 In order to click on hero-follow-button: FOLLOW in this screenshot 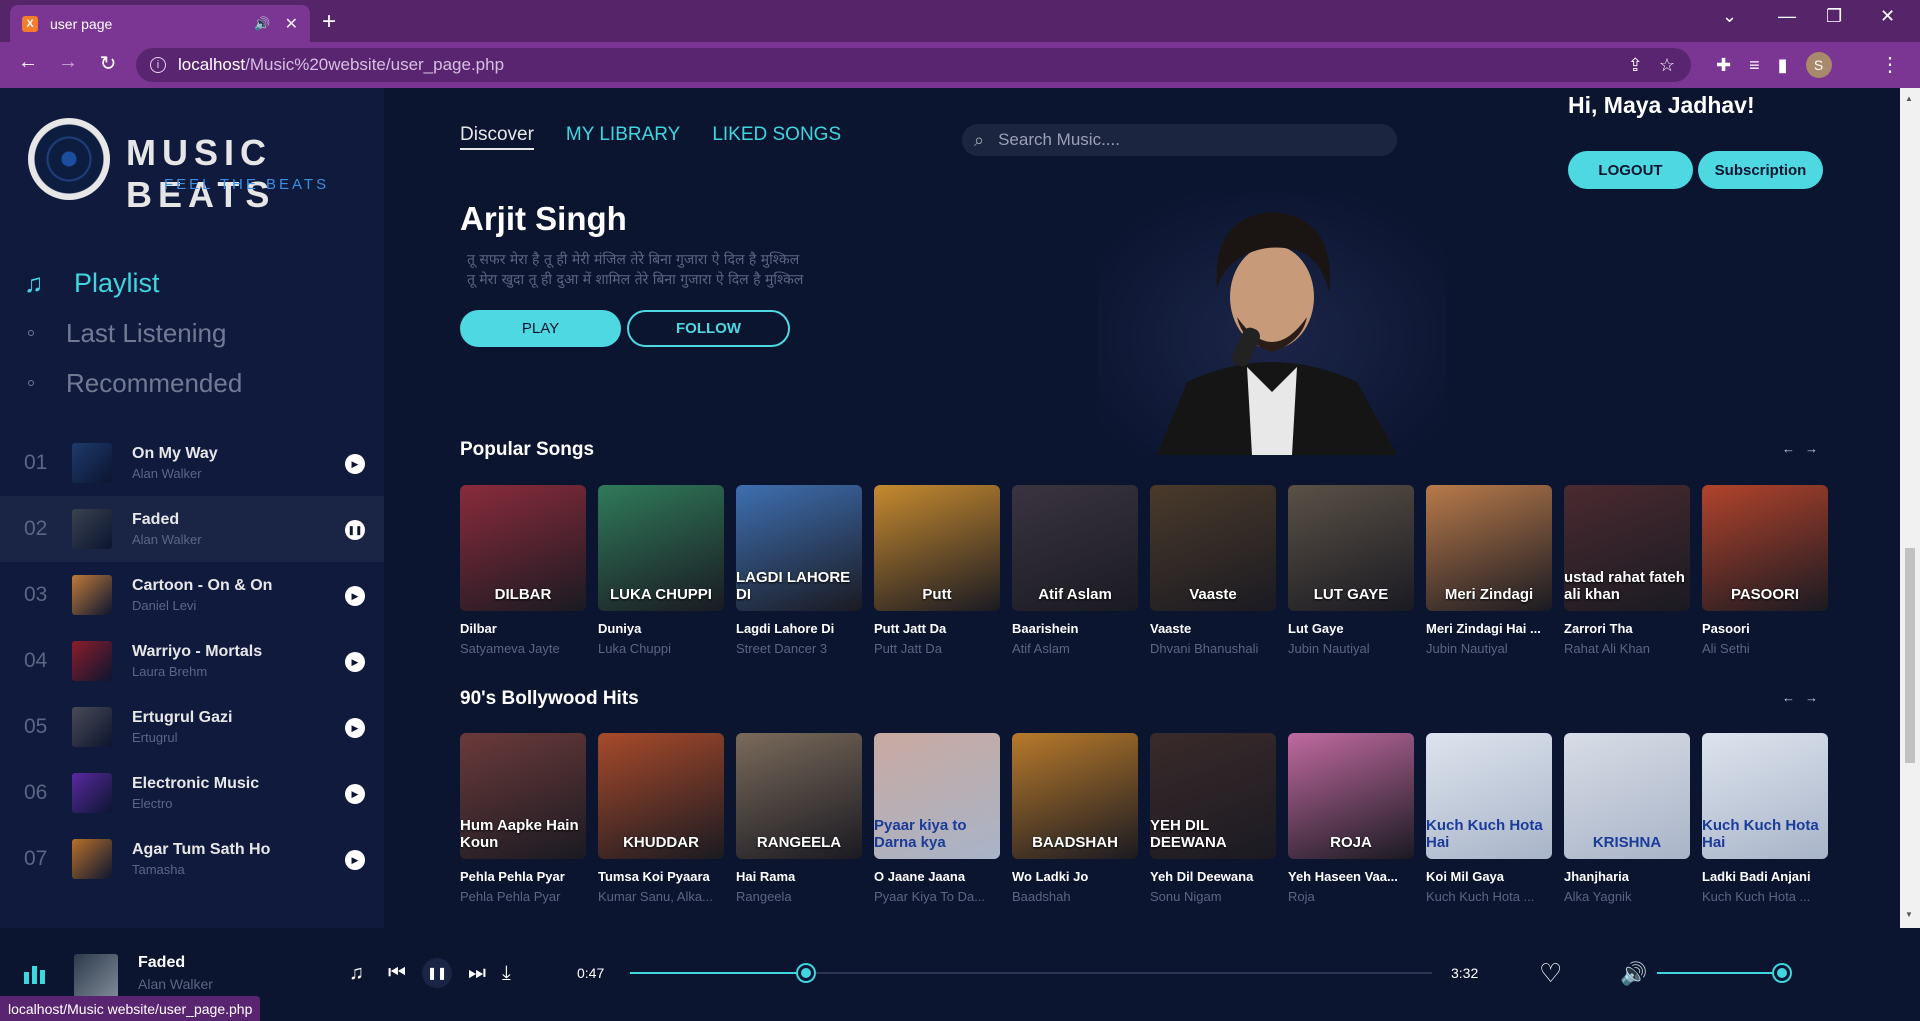, I will do `click(708, 328)`.